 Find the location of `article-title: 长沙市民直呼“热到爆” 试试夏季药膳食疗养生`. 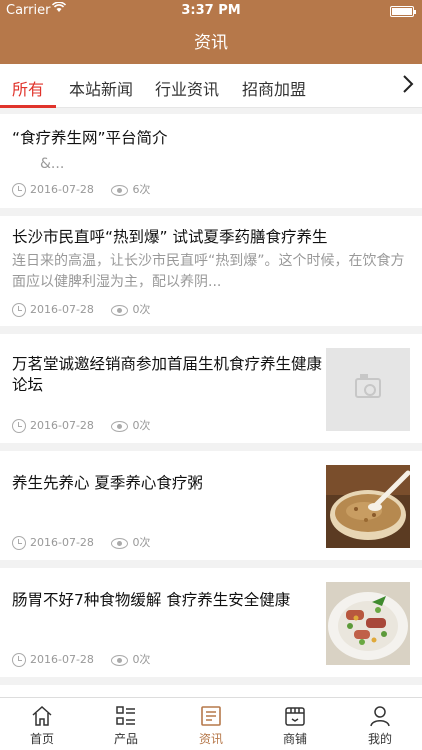

article-title: 长沙市民直呼“热到爆” 试试夏季药膳食疗养生 is located at coordinates (170, 237).